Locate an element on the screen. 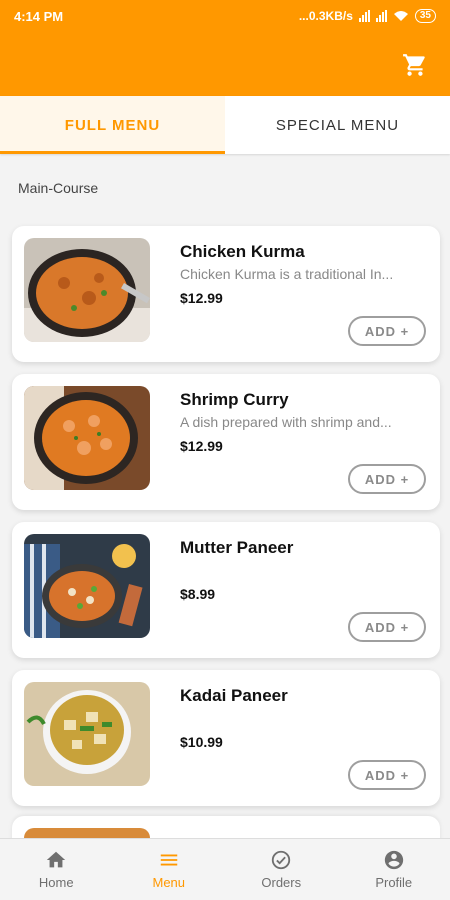 This screenshot has height=900, width=450. account-icon is located at coordinates (393, 860).